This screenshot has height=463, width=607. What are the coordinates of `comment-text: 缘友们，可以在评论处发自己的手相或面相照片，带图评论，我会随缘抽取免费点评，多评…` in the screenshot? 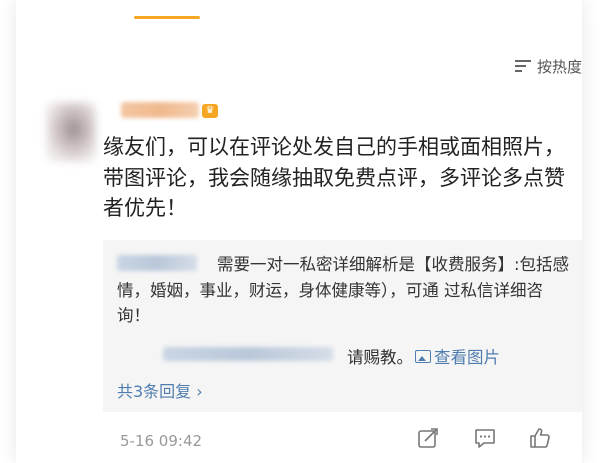 It's located at (334, 177).